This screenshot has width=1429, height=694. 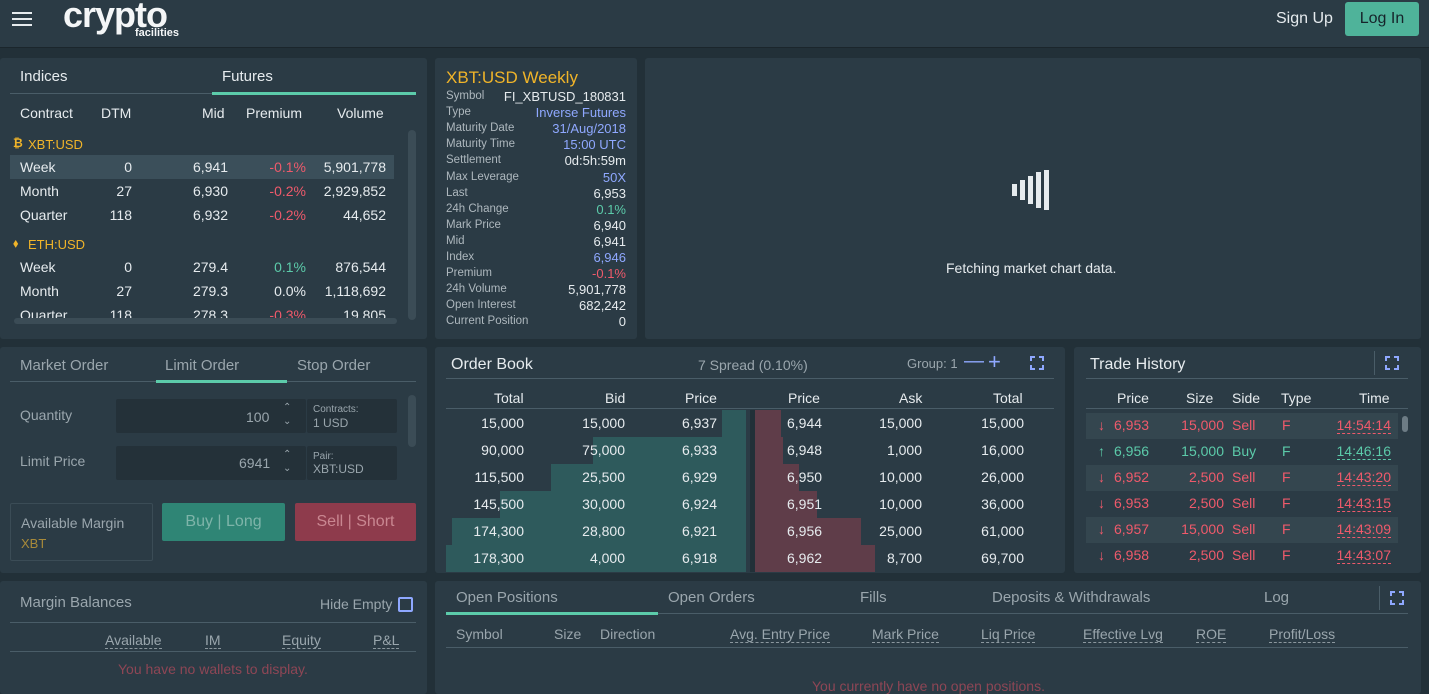 What do you see at coordinates (81, 532) in the screenshot?
I see `available-margin-box` at bounding box center [81, 532].